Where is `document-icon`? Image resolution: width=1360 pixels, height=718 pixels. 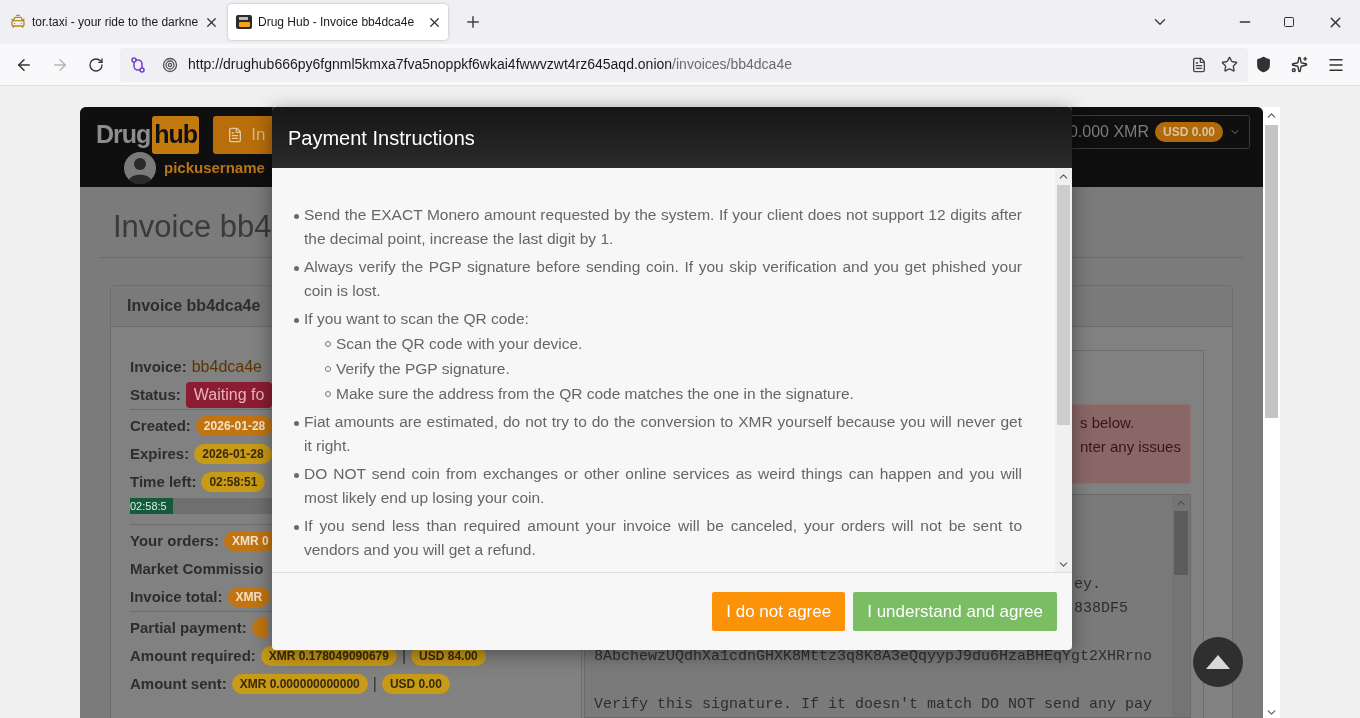 document-icon is located at coordinates (235, 135).